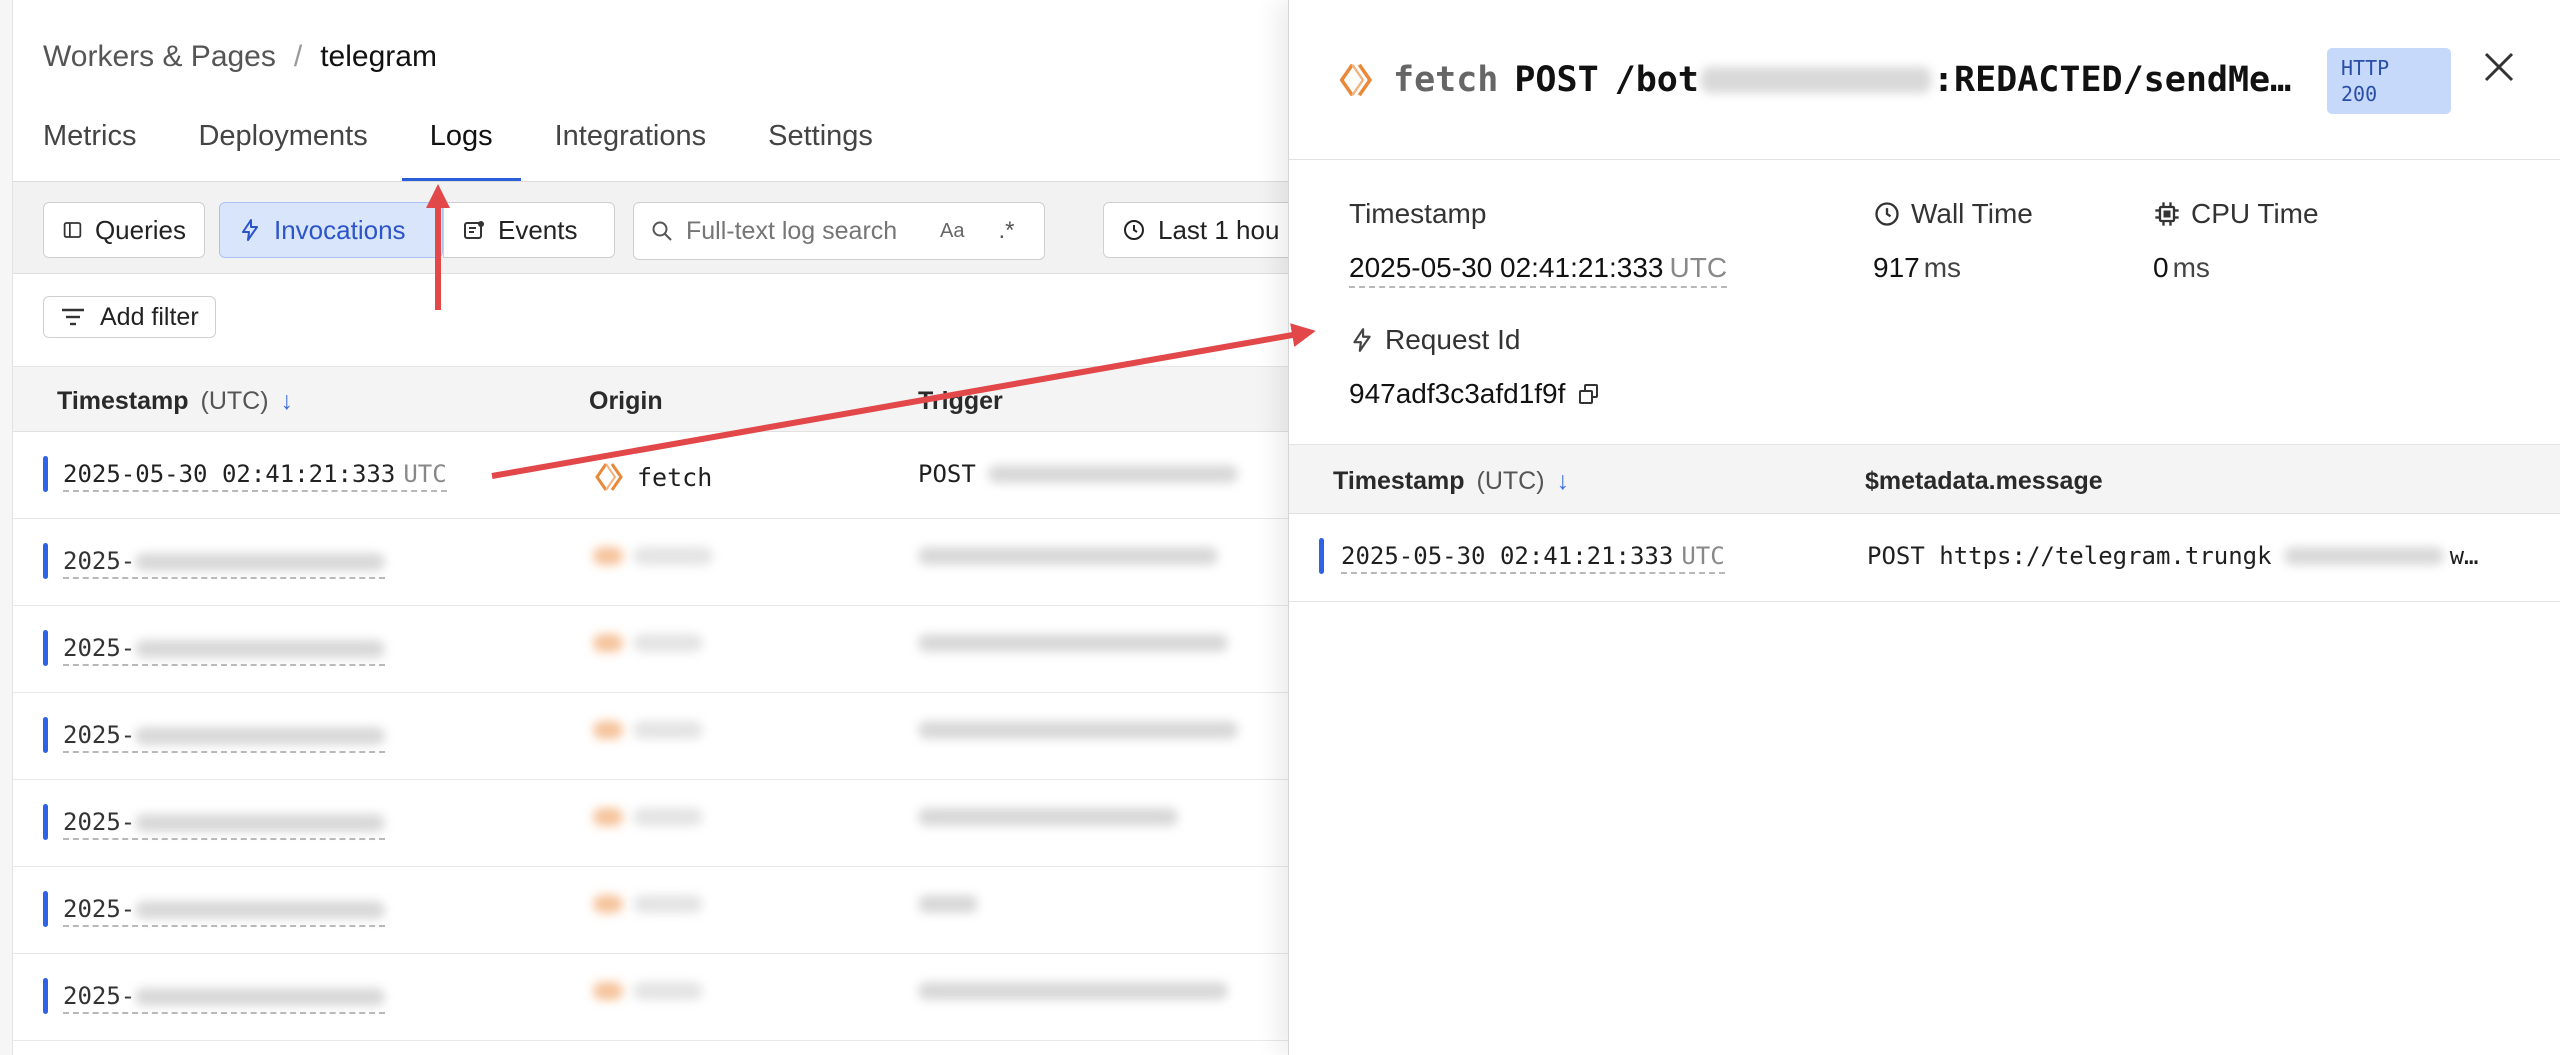 This screenshot has width=2560, height=1055. I want to click on row-timestamp-value: 2025-05-30 02:41:21:333, so click(229, 474).